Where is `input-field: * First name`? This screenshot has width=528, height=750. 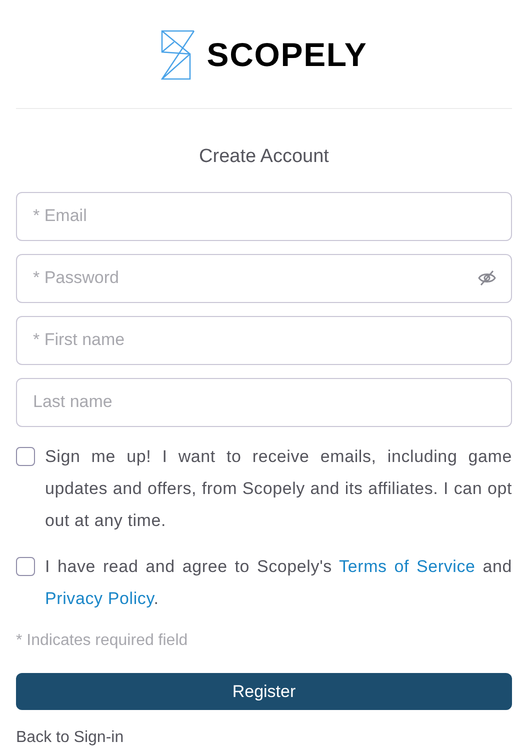 input-field: * First name is located at coordinates (264, 340).